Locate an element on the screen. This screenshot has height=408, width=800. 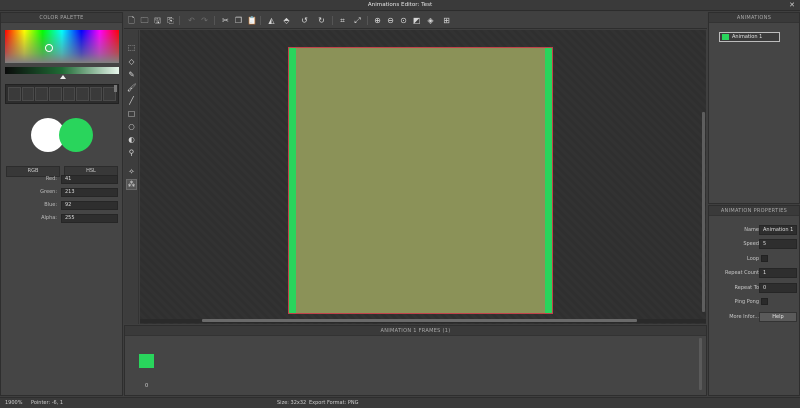
name-field: Animation 1 is located at coordinates (778, 230).